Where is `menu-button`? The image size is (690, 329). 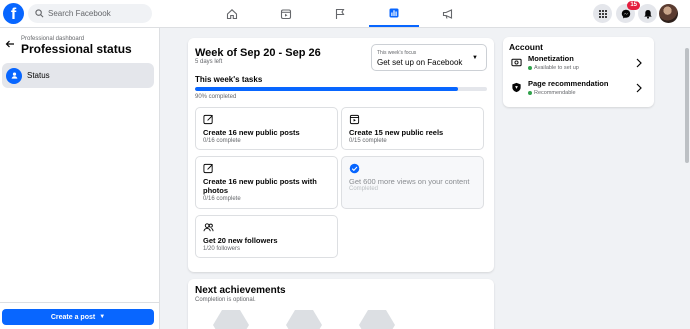 menu-button is located at coordinates (602, 13).